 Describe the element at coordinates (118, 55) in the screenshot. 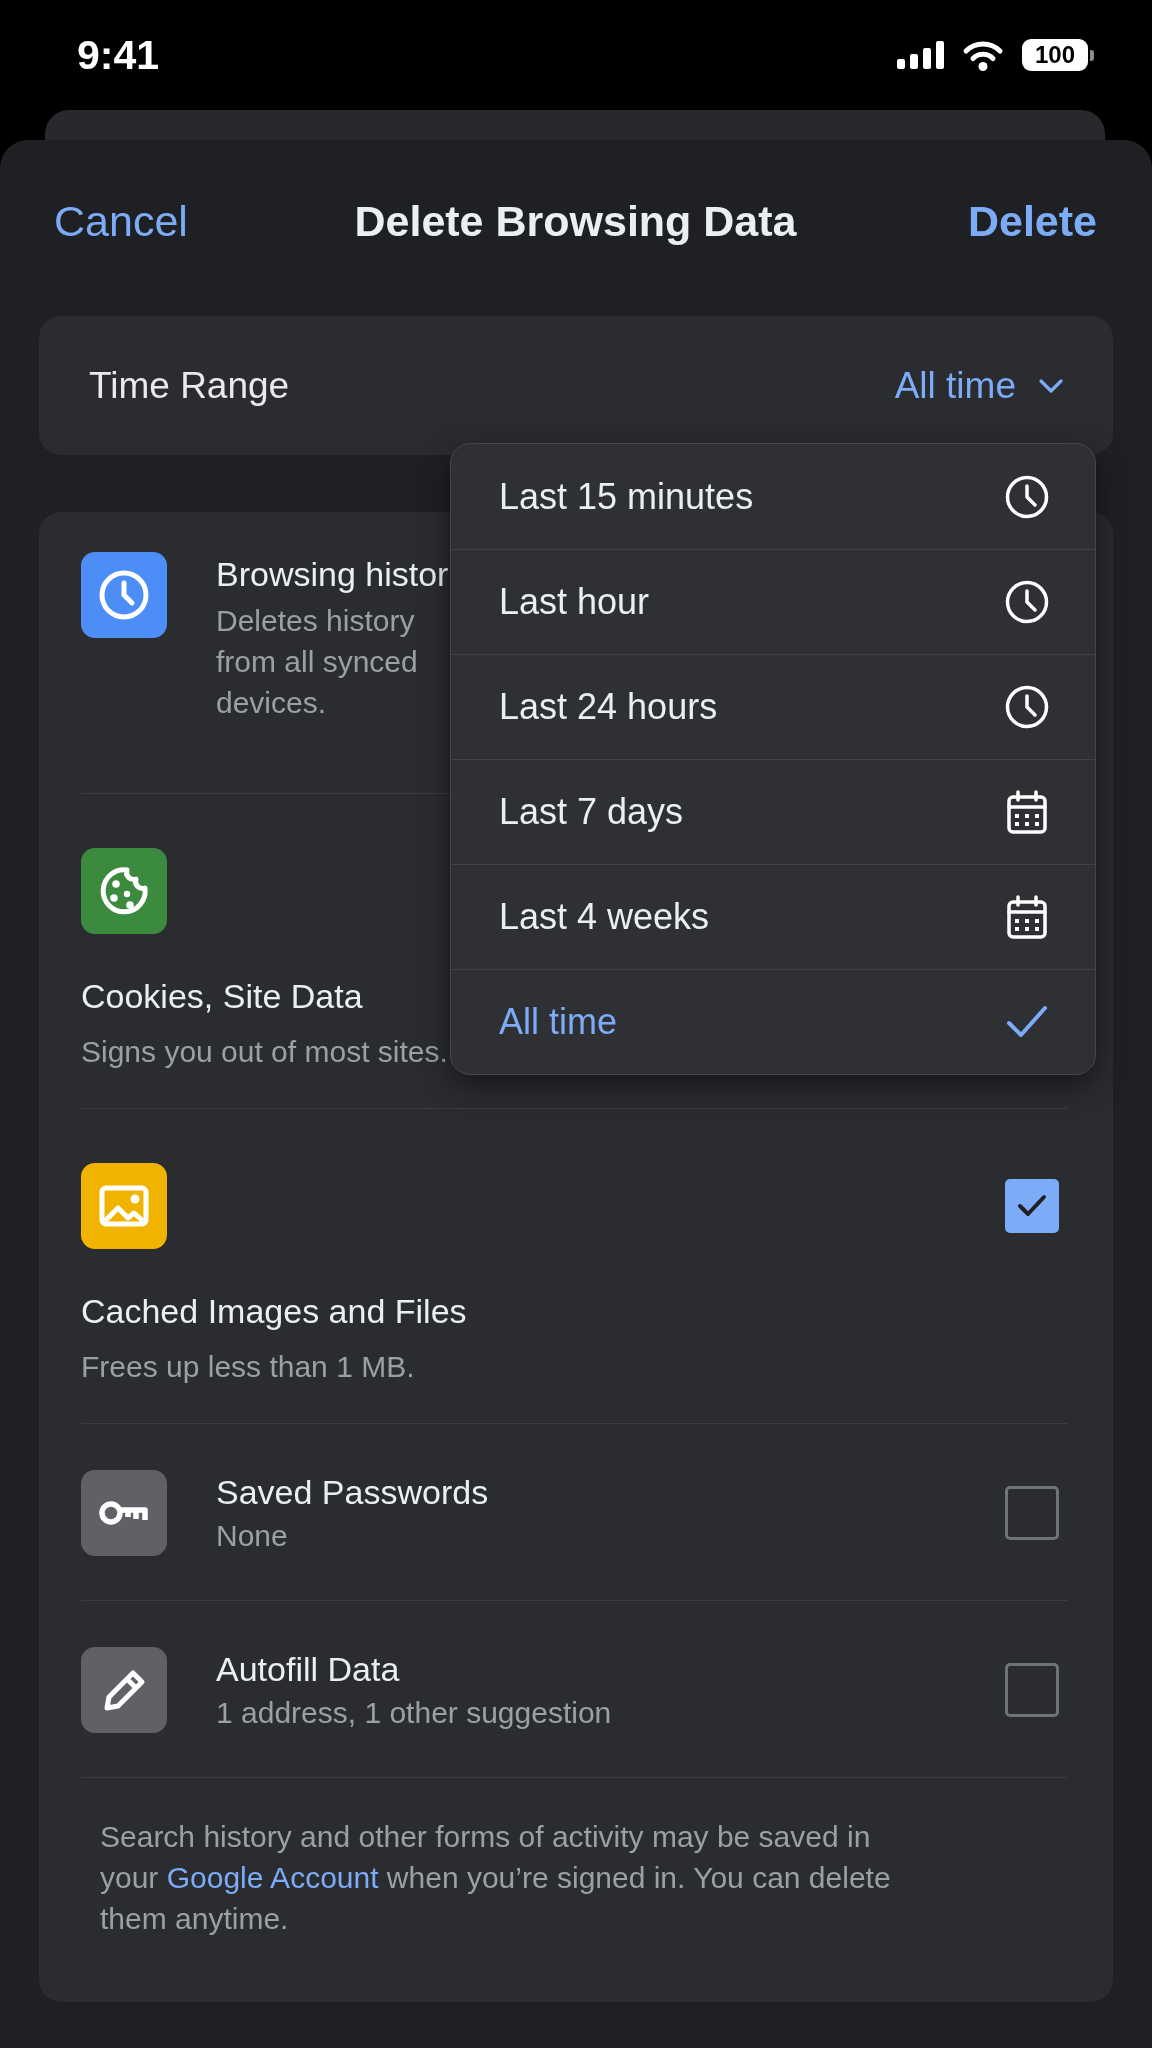

I see `status-time: 9:41` at that location.